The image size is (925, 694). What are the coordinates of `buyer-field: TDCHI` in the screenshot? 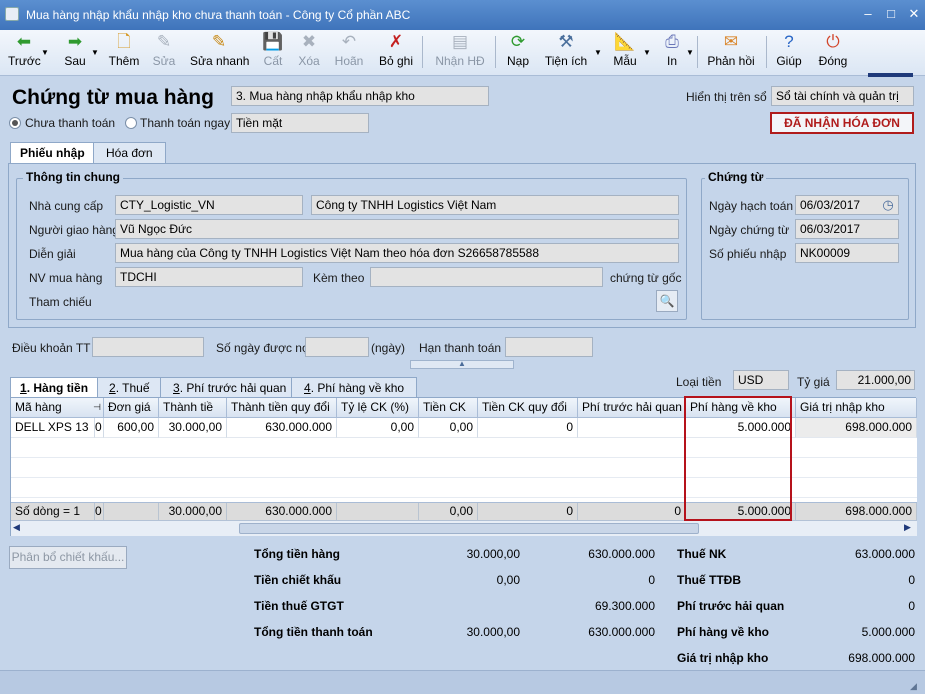 It's located at (209, 277).